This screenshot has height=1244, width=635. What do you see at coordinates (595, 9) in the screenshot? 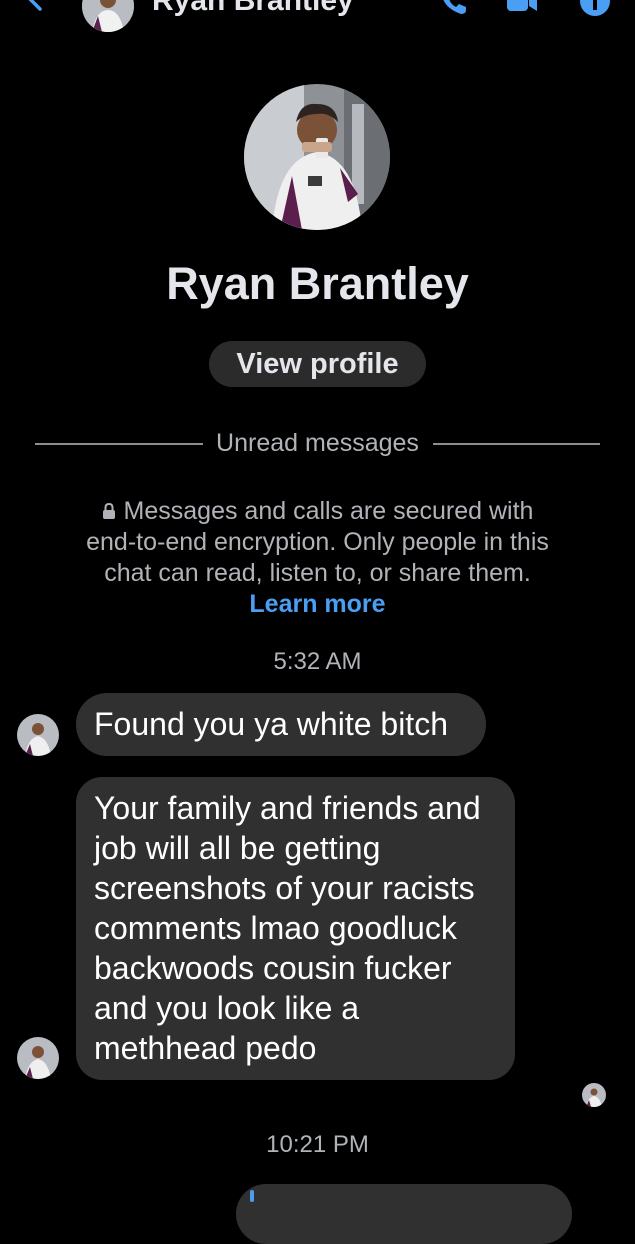
I see `info-icon` at bounding box center [595, 9].